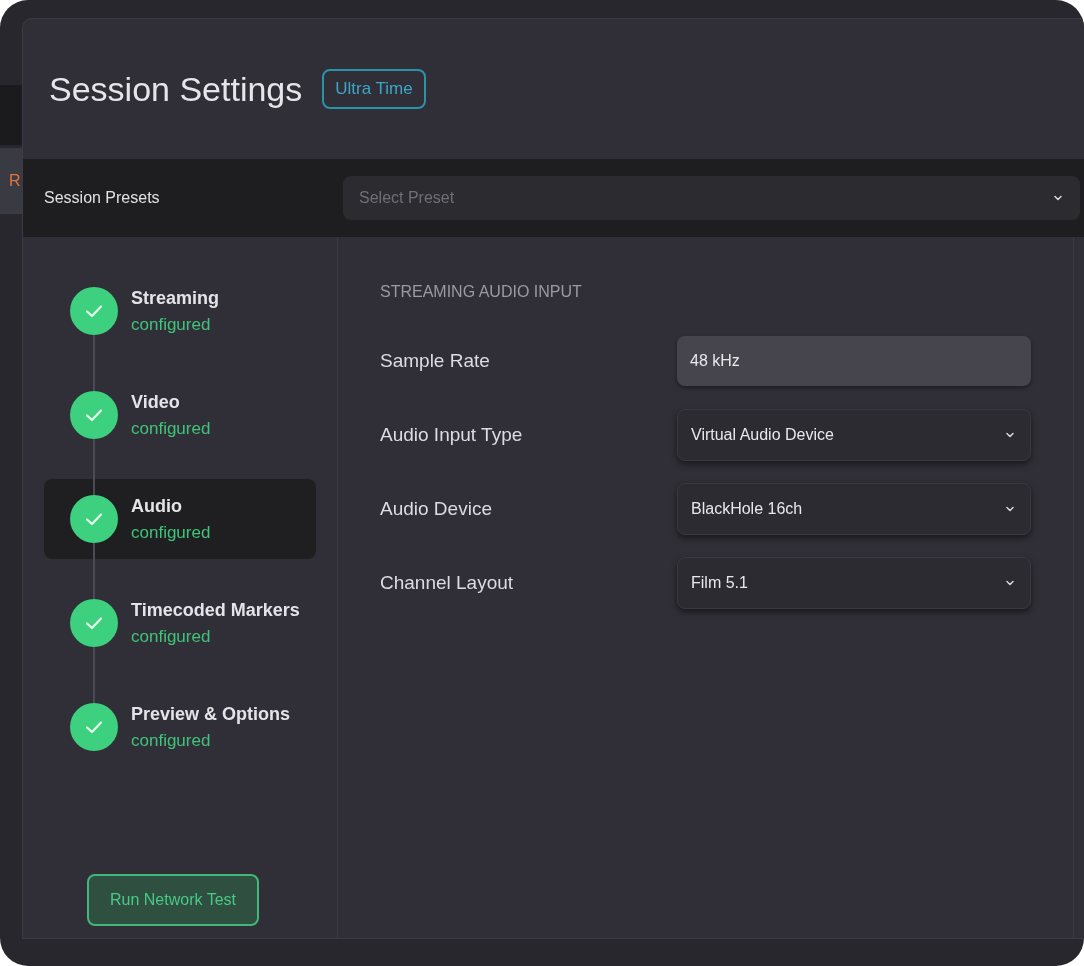 The width and height of the screenshot is (1084, 966). I want to click on field-label: Audio Device, so click(436, 508).